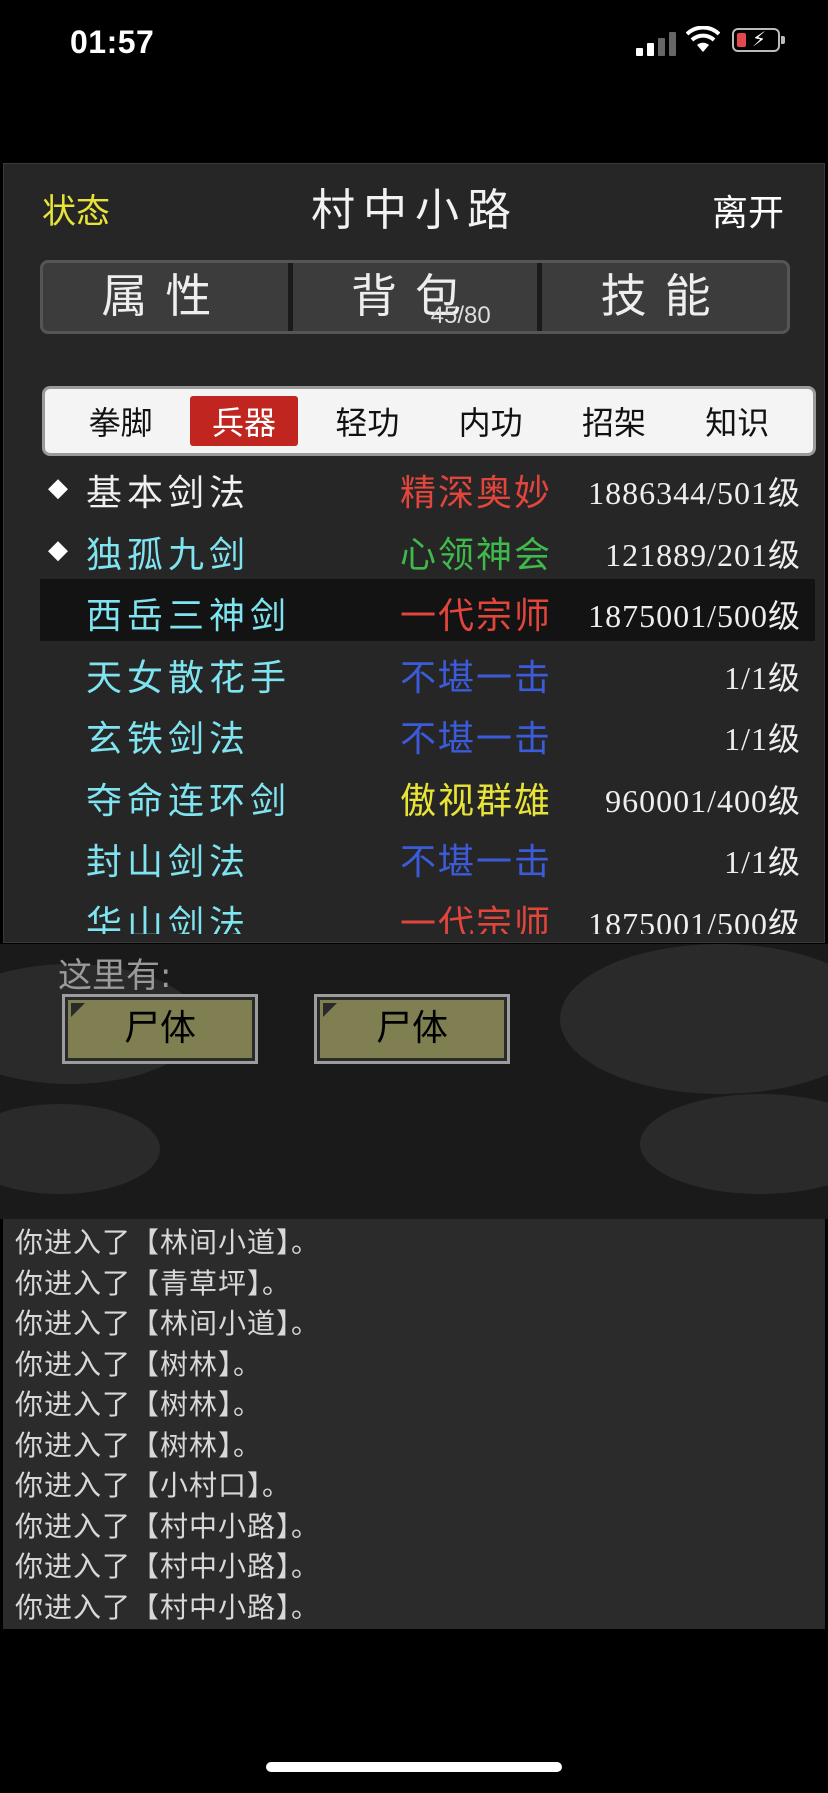 This screenshot has height=1793, width=828. I want to click on status-time: 01:57, so click(112, 42).